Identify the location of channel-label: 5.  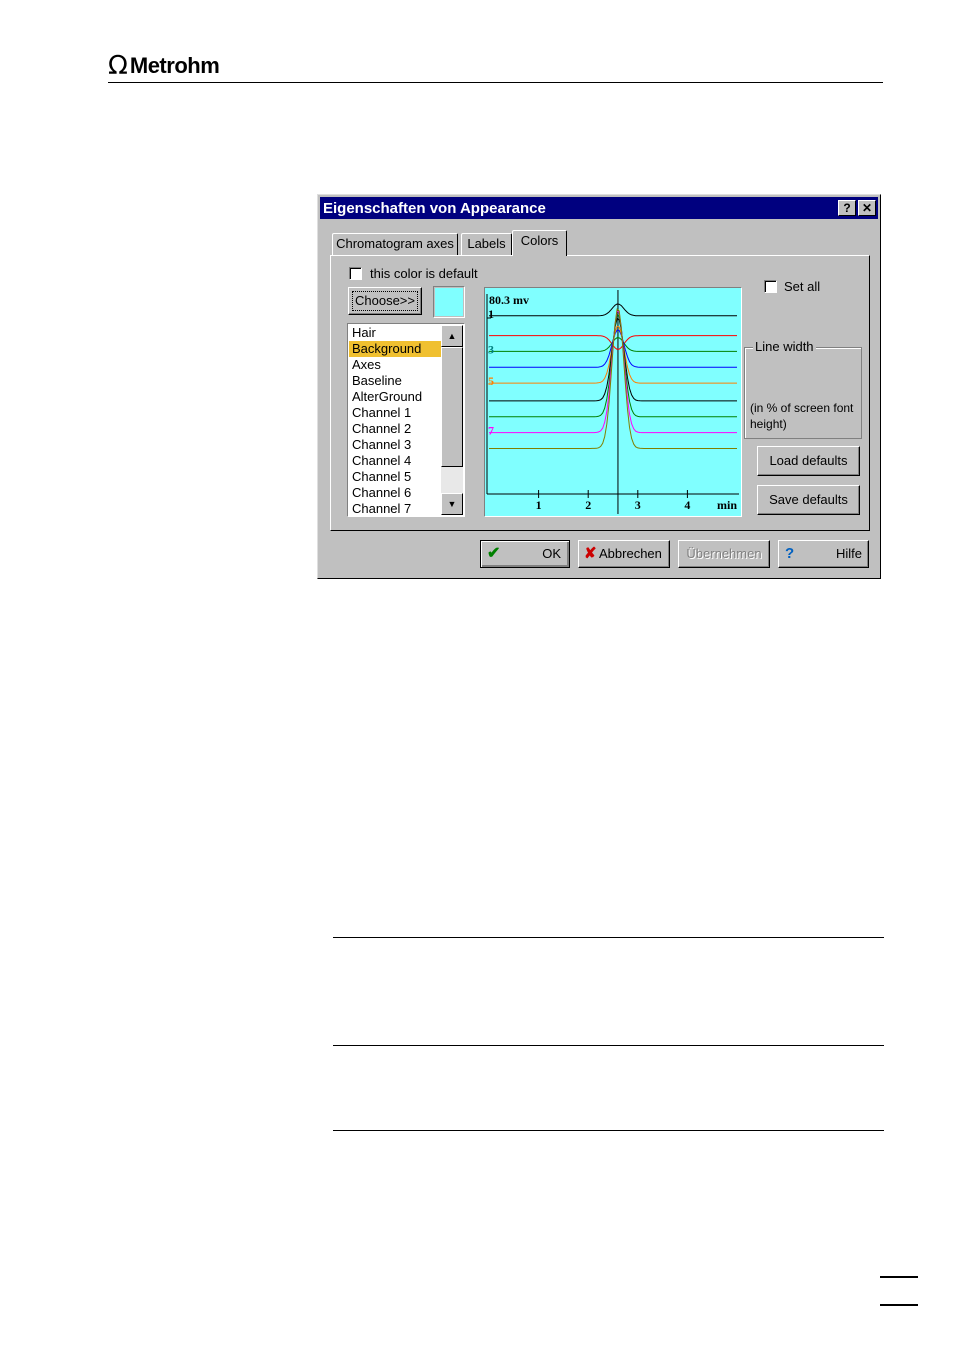
(491, 381).